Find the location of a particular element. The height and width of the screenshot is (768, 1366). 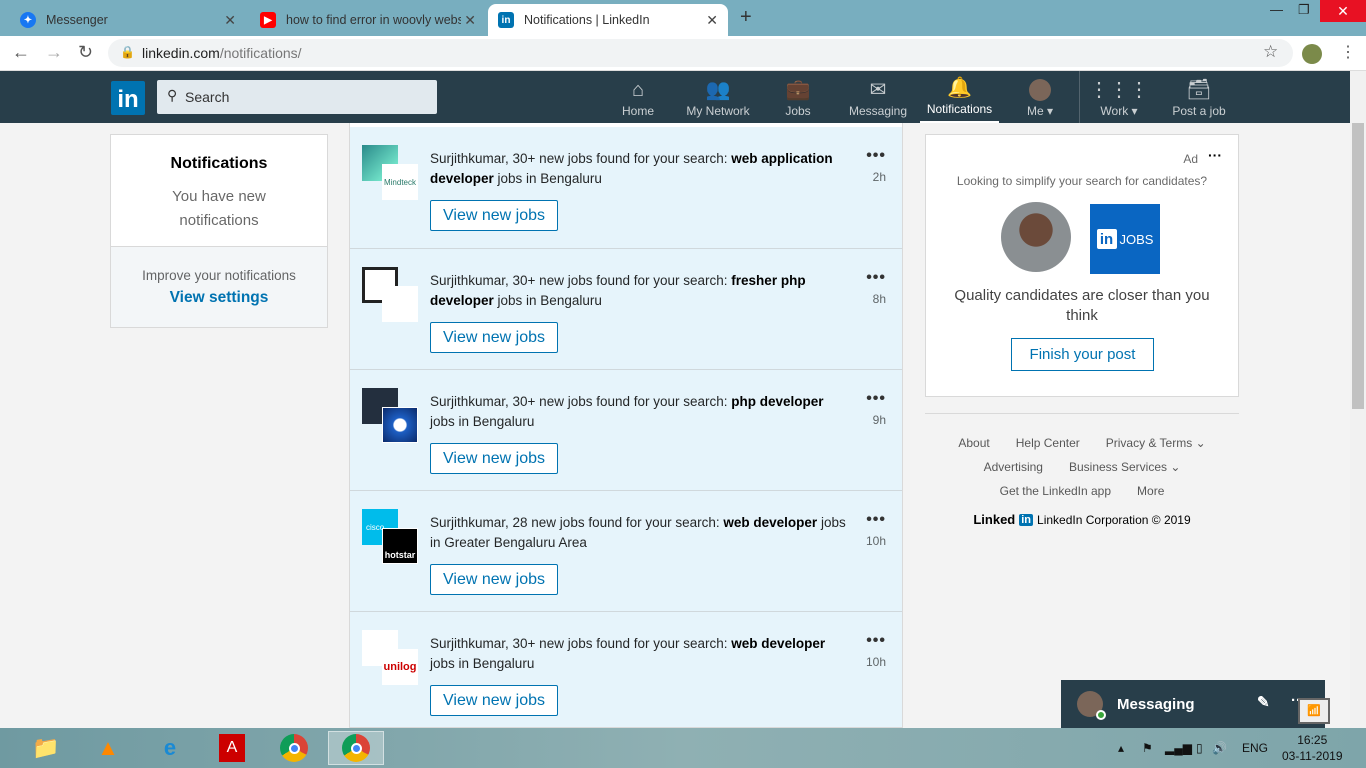

nav-work: ⋮⋮⋮ Work ▾ is located at coordinates (1119, 97).